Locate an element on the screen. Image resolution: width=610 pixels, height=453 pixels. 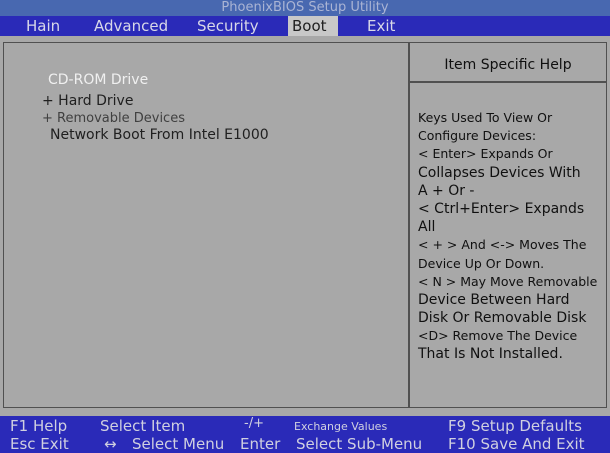
help-line: Configure Devices: is located at coordinates (477, 136).